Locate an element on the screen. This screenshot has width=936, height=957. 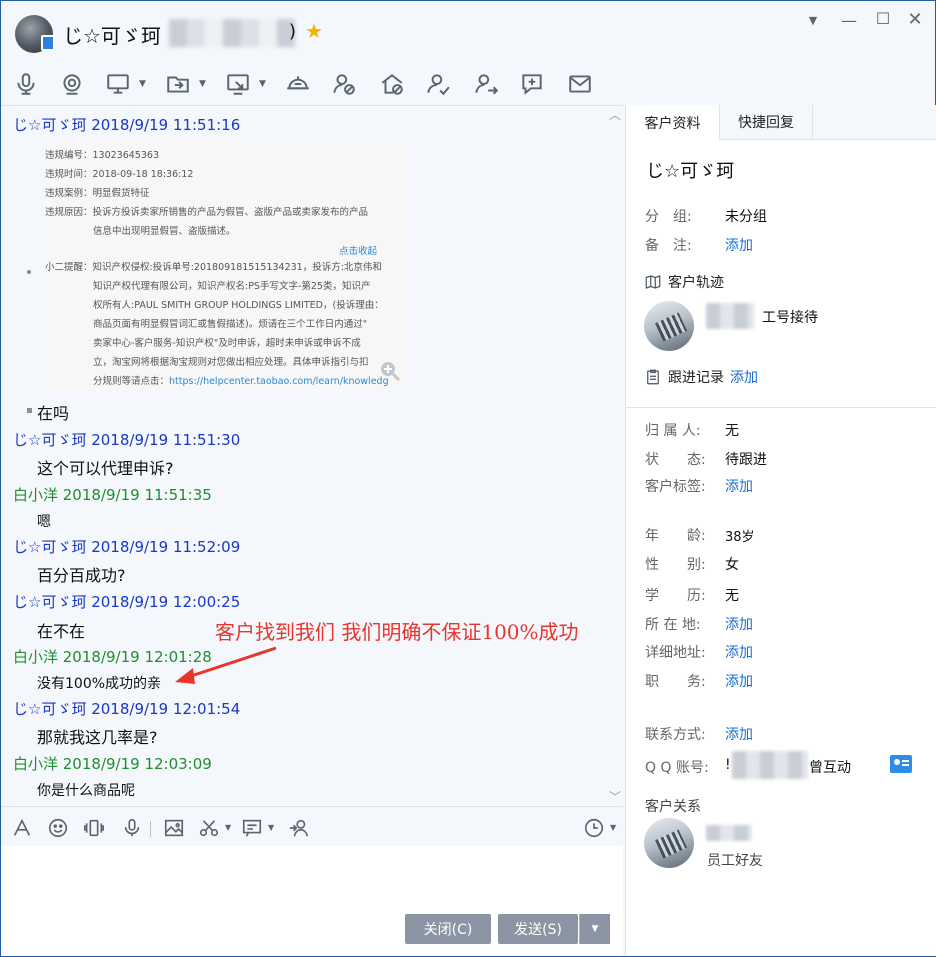
add-comment-icon is located at coordinates (532, 84).